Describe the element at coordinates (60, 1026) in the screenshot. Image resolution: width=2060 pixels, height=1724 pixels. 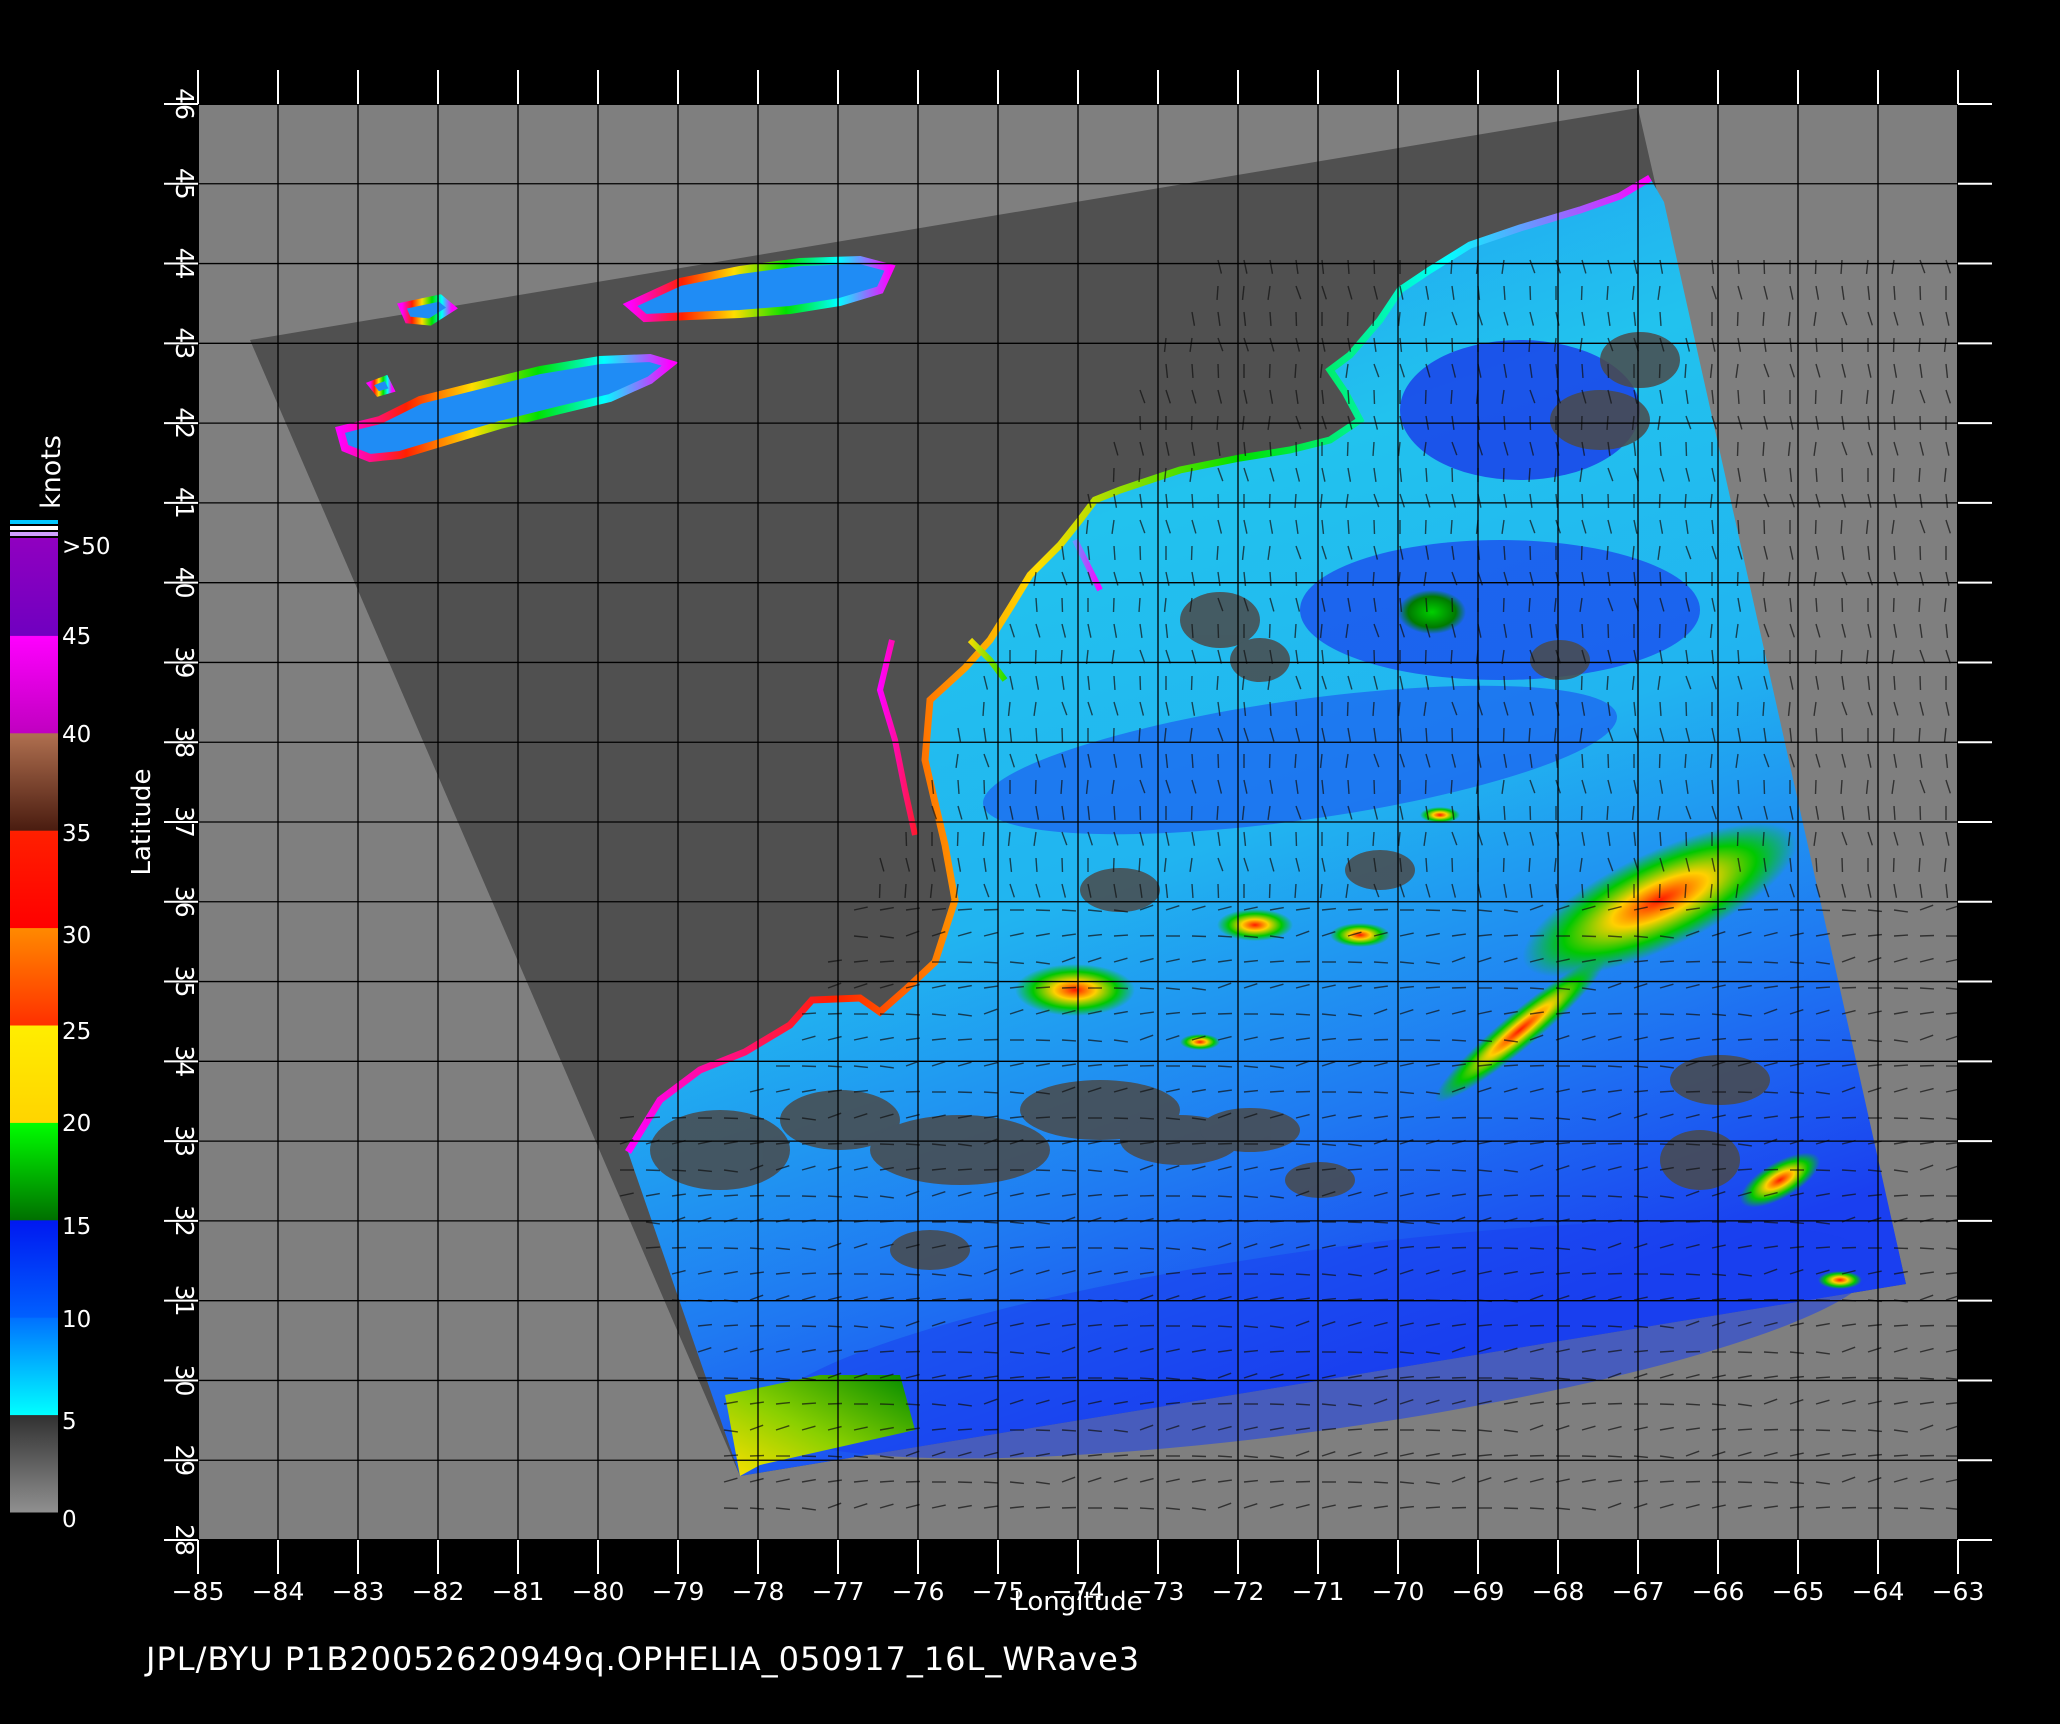
I see `wind-speed-legend: >50454035302520151050` at that location.